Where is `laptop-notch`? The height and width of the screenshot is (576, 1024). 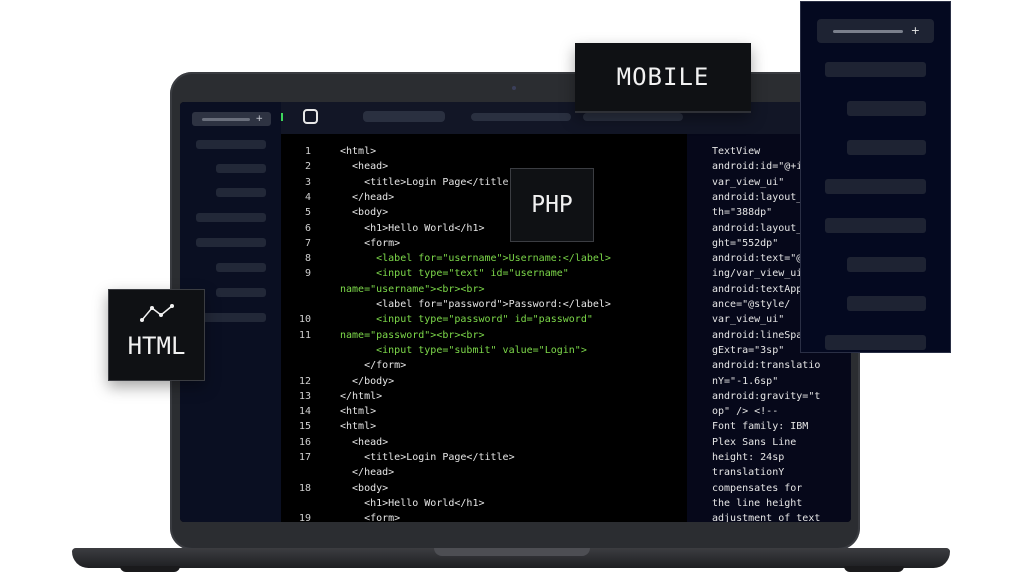
laptop-notch is located at coordinates (512, 552).